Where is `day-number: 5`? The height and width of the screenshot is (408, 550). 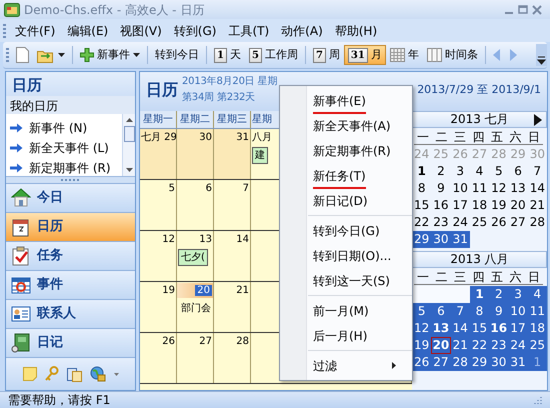 day-number: 5 is located at coordinates (498, 171).